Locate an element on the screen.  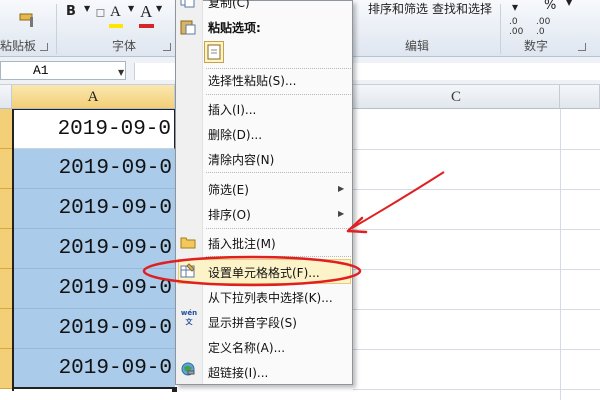
cell-a1: 2019-09-0 is located at coordinates (93, 129).